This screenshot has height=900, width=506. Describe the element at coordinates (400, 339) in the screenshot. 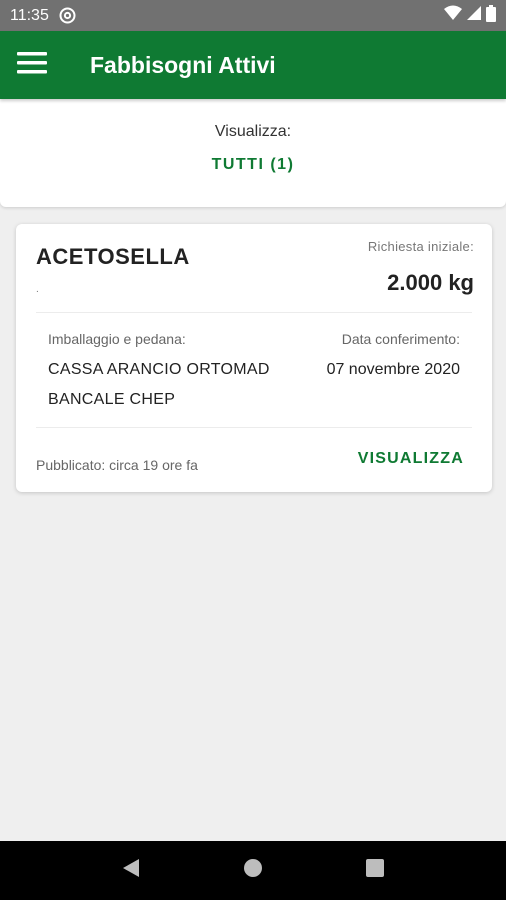

I see `date-label: Data conferimento:` at that location.